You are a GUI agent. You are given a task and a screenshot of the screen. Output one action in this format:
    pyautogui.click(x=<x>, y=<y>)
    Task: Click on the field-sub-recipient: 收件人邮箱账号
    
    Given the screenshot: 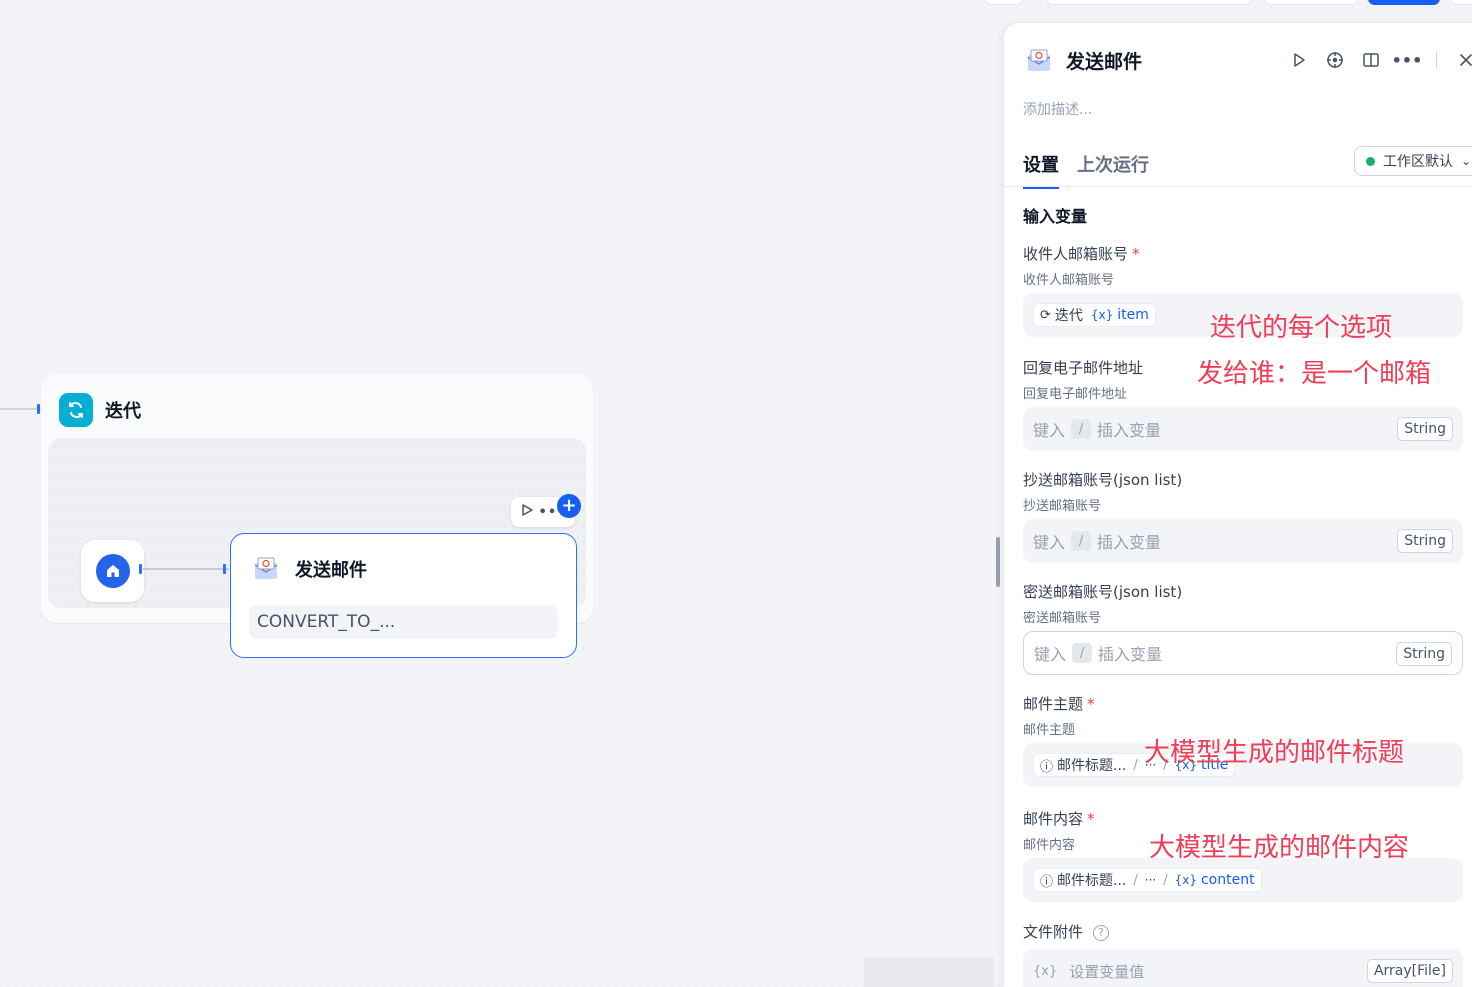 What is the action you would take?
    pyautogui.click(x=1069, y=280)
    